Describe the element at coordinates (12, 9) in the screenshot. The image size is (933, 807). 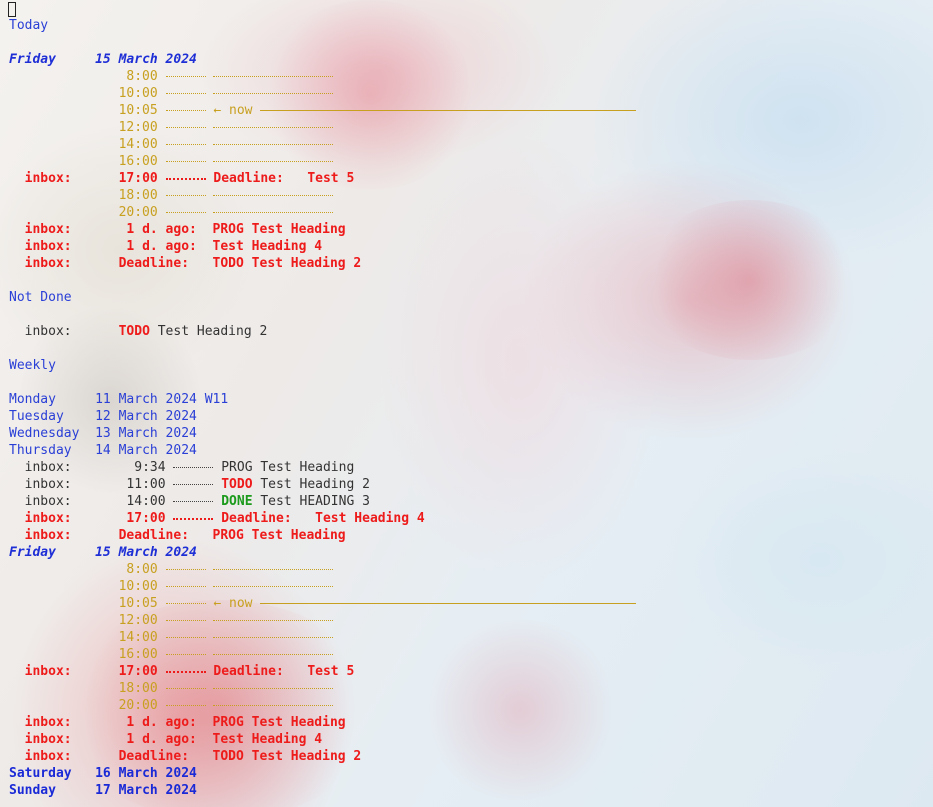
I see `terminal-cursor` at that location.